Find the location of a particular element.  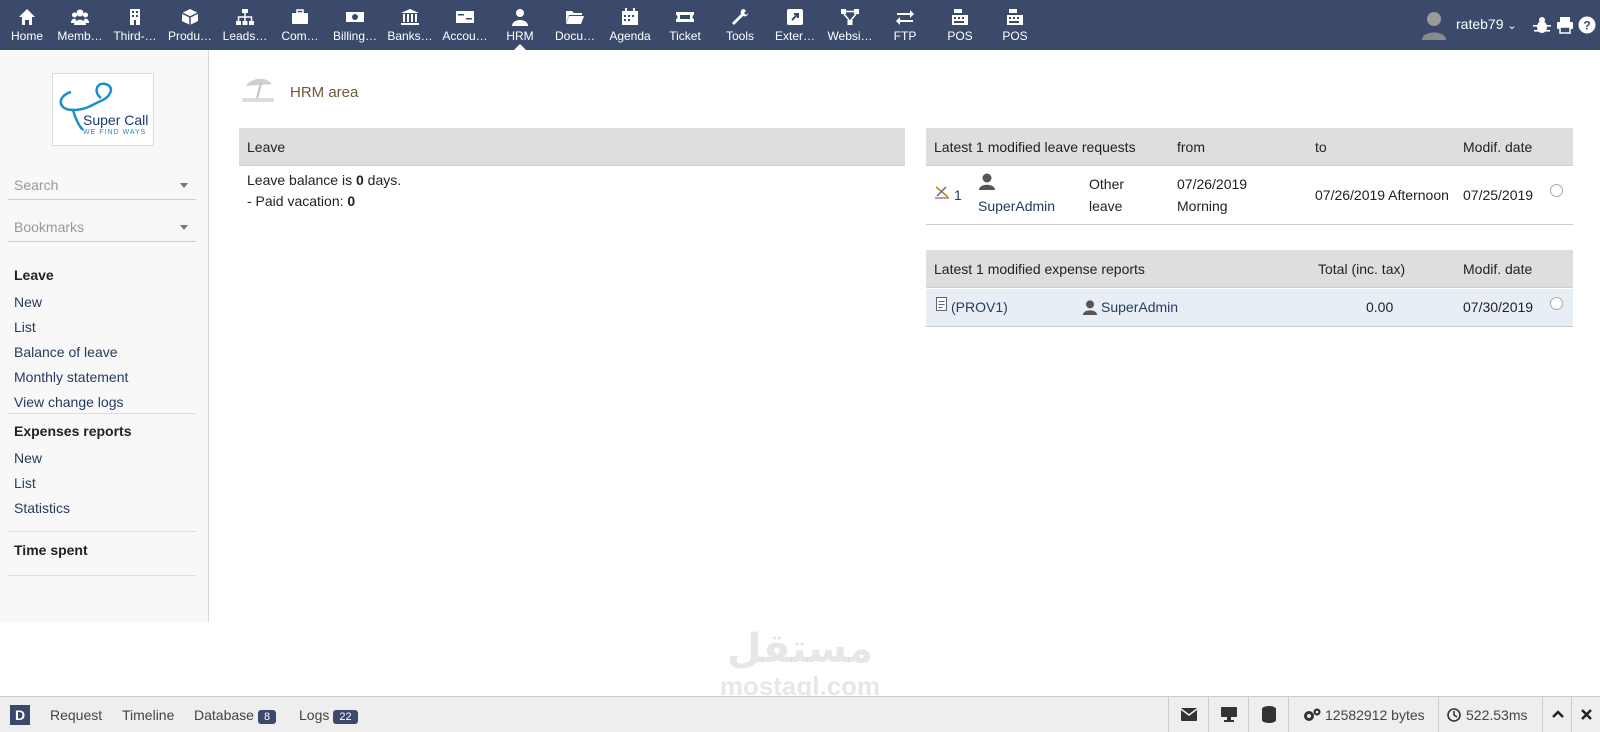

debug-tab-logs: Logs 22 is located at coordinates (328, 715).